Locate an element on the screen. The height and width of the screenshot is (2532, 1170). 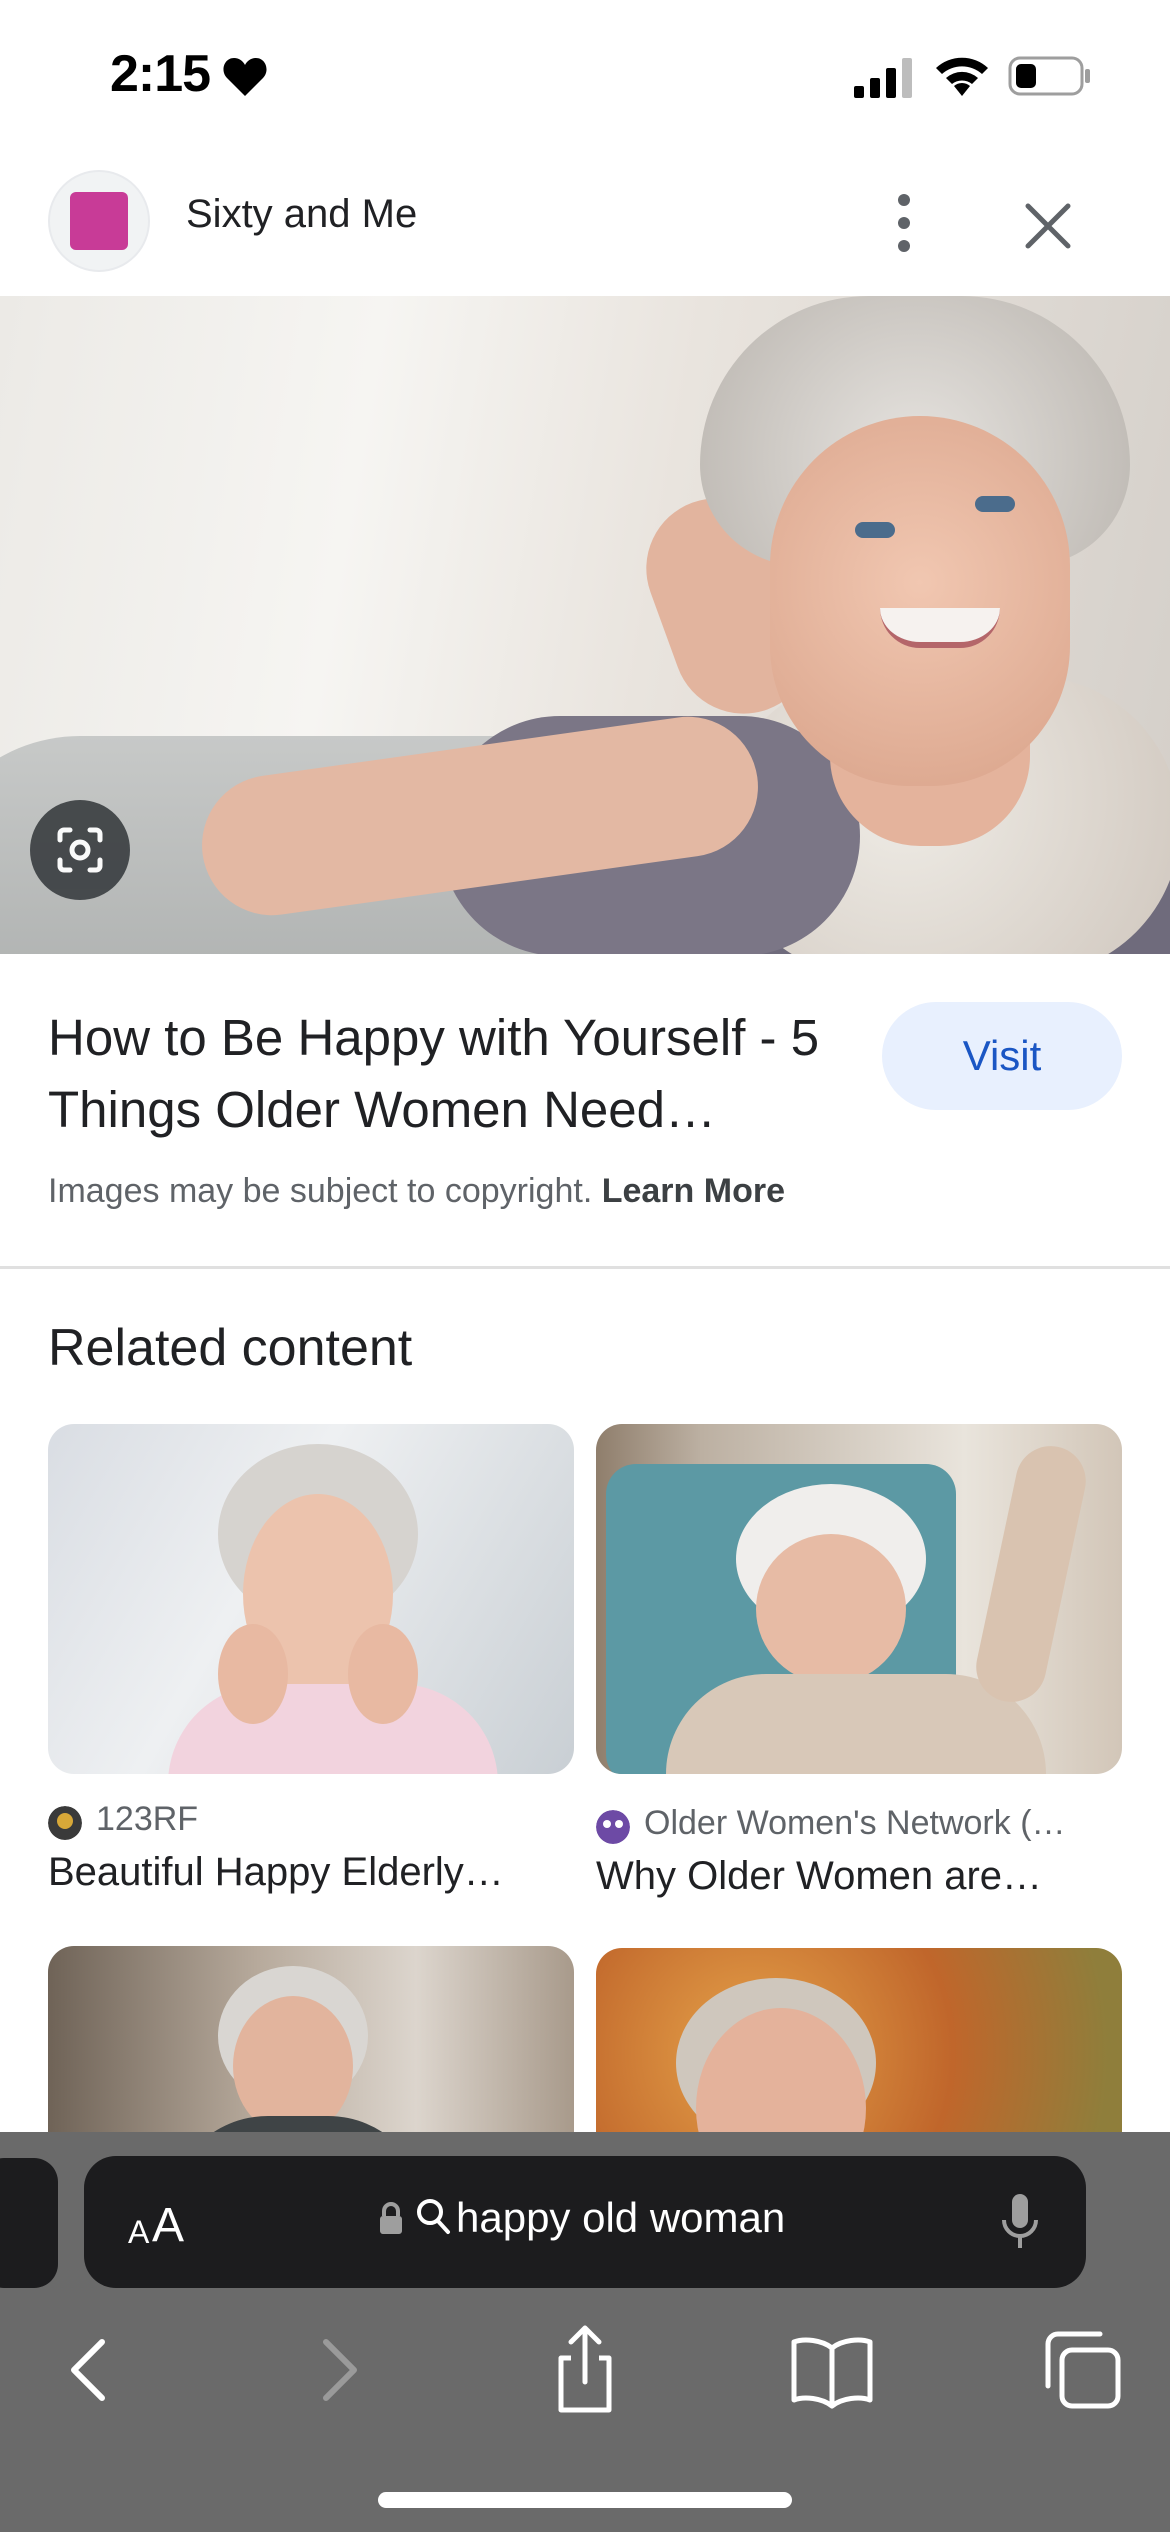
bookmarks-icon is located at coordinates (832, 2370).